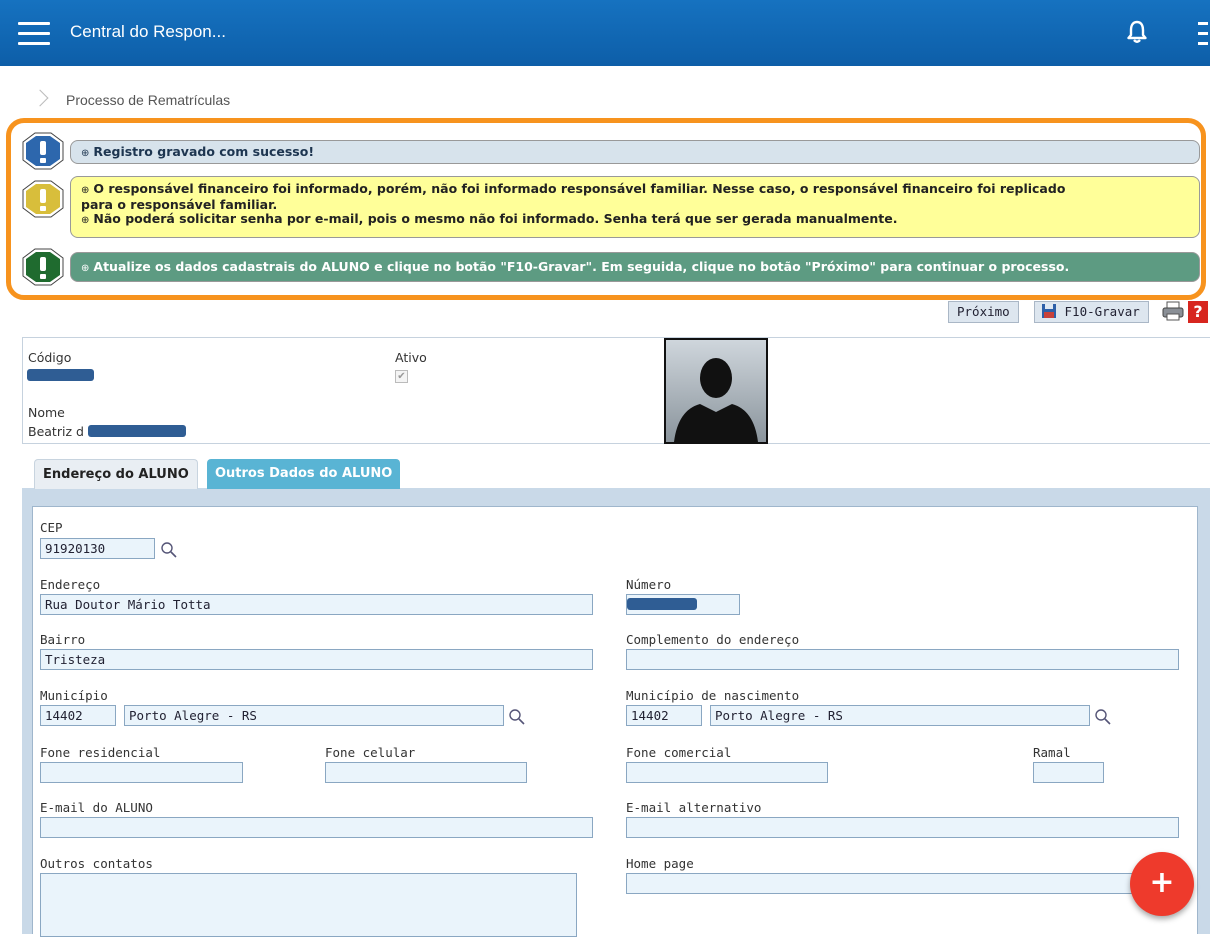 Image resolution: width=1210 pixels, height=937 pixels. What do you see at coordinates (1203, 34) in the screenshot?
I see `kebab-menu-icon` at bounding box center [1203, 34].